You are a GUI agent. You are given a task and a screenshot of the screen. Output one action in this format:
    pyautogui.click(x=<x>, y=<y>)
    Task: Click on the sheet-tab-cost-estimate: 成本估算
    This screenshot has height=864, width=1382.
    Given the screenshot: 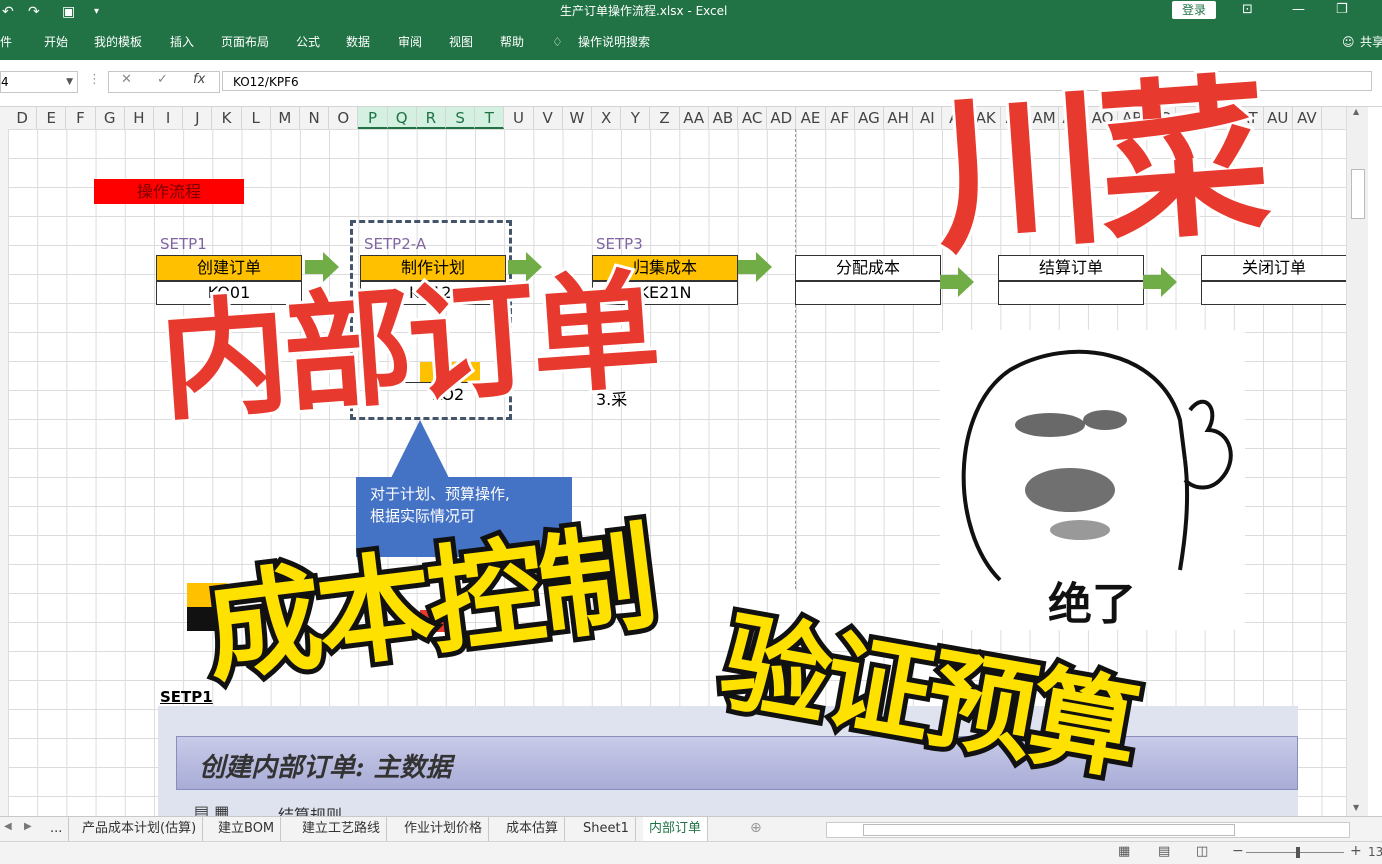 What is the action you would take?
    pyautogui.click(x=533, y=829)
    